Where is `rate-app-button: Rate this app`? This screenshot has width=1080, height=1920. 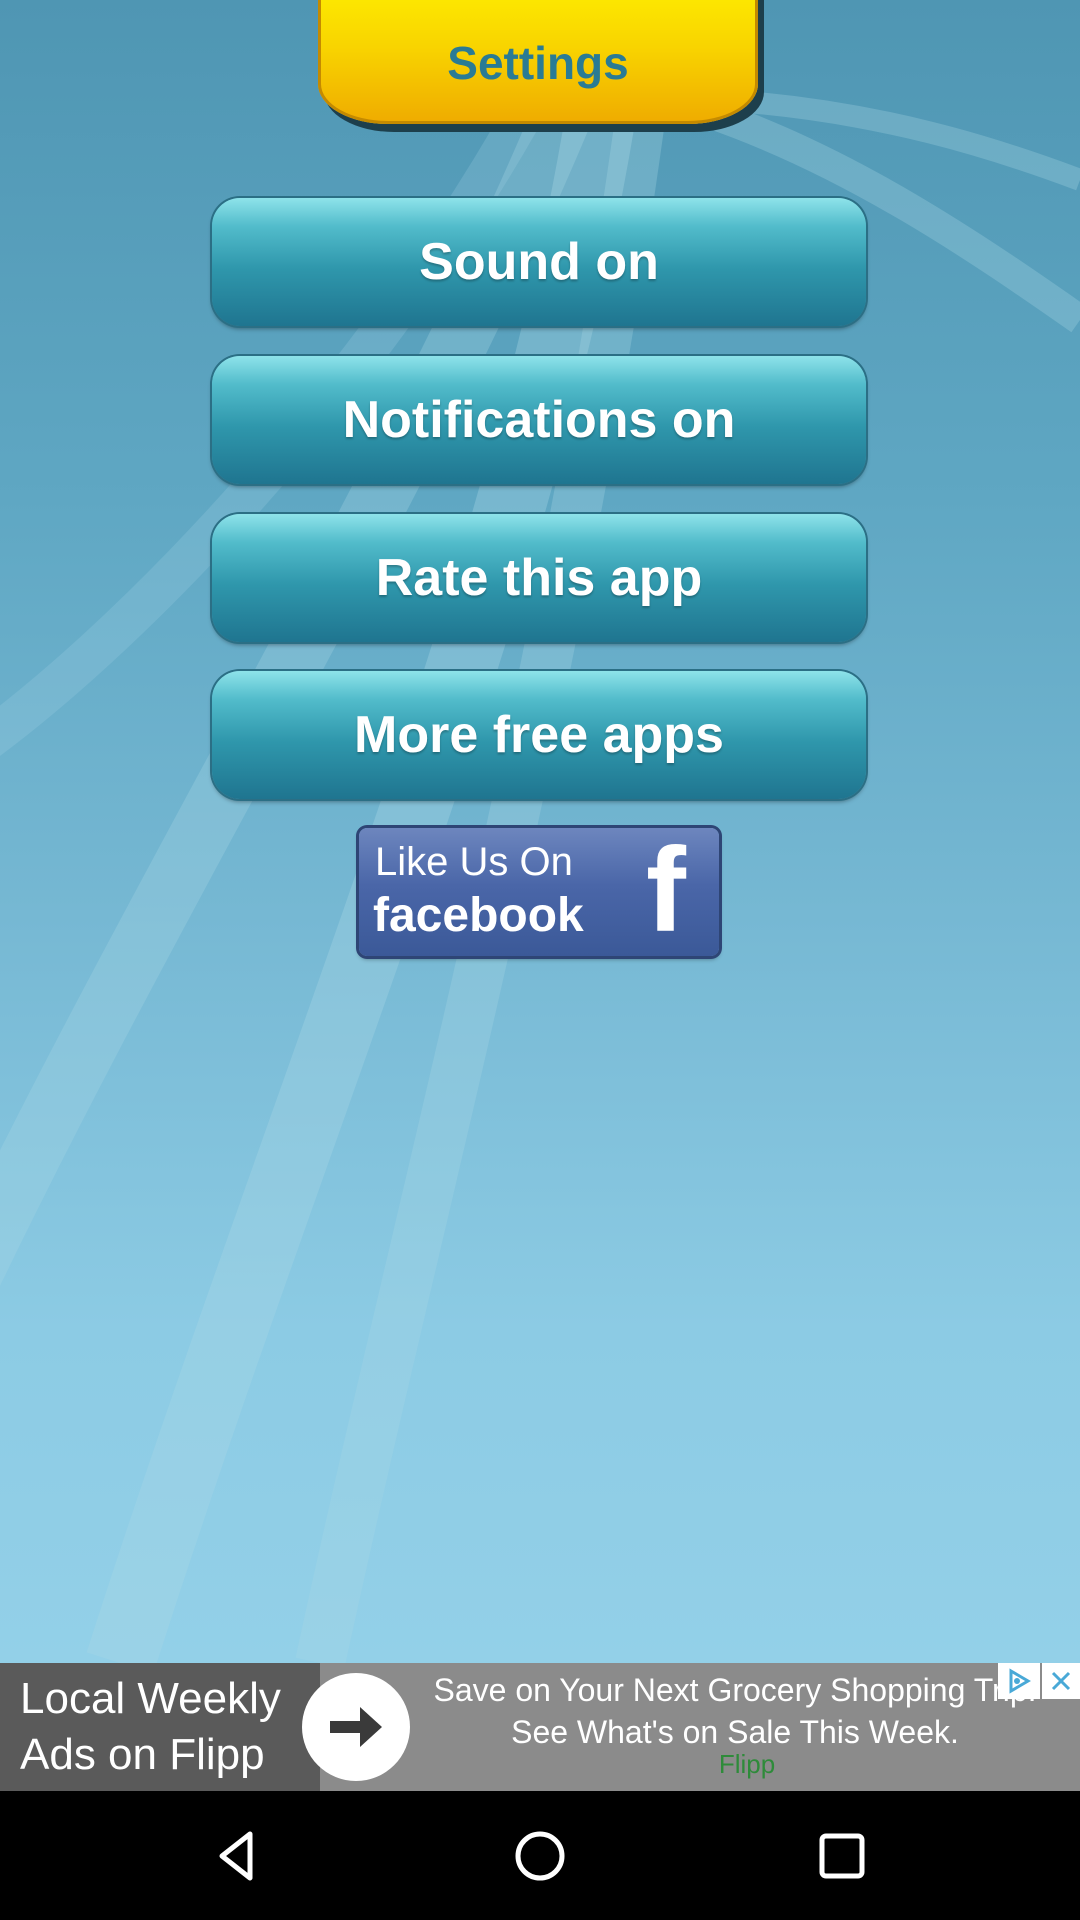 rate-app-button: Rate this app is located at coordinates (539, 578).